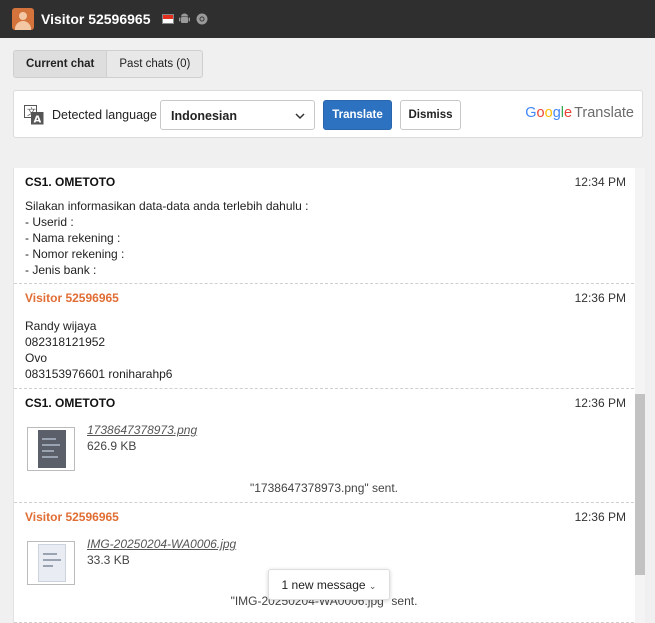 Image resolution: width=655 pixels, height=623 pixels. I want to click on chevron-down-icon: ⌄, so click(372, 586).